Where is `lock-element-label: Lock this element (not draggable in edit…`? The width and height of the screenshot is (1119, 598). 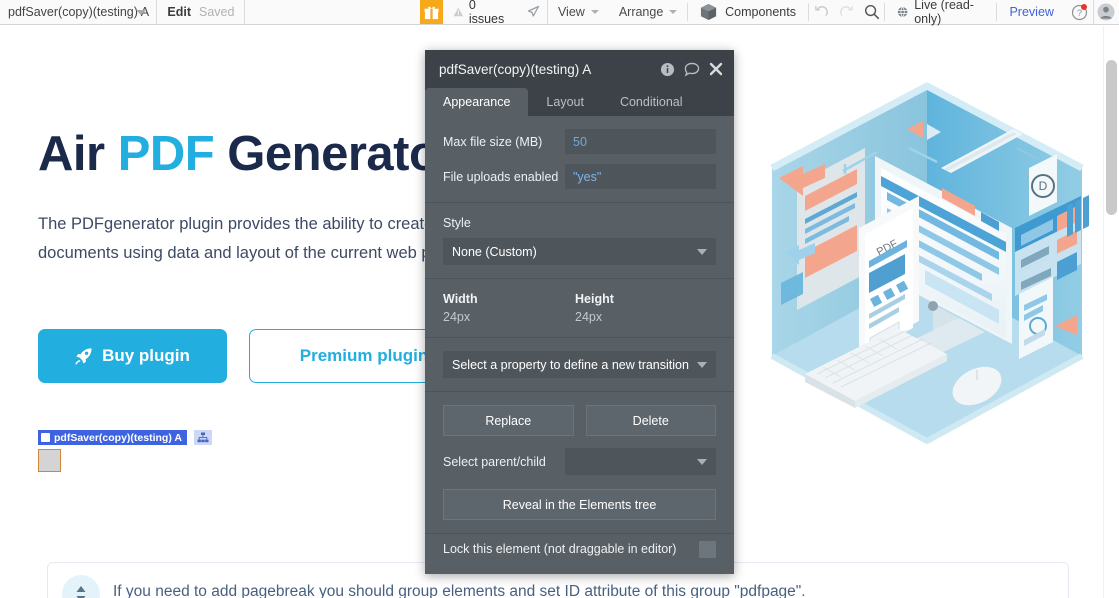
lock-element-label: Lock this element (not draggable in edit… is located at coordinates (560, 549).